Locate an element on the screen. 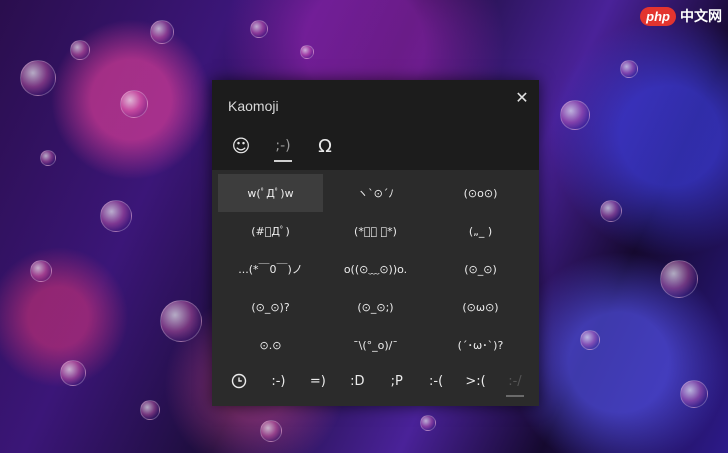 The height and width of the screenshot is (453, 728). kaomoji-item: (⊙ω⊙) is located at coordinates (480, 307).